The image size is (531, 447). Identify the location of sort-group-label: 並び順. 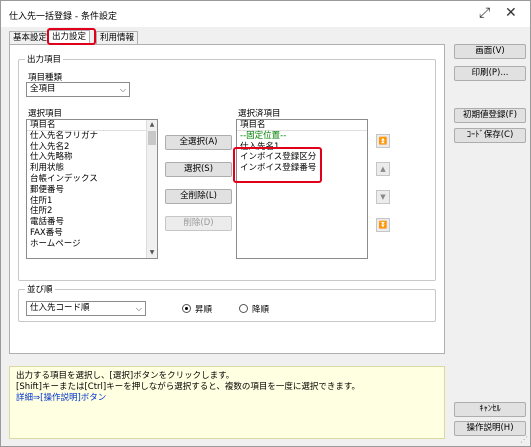
(40, 289).